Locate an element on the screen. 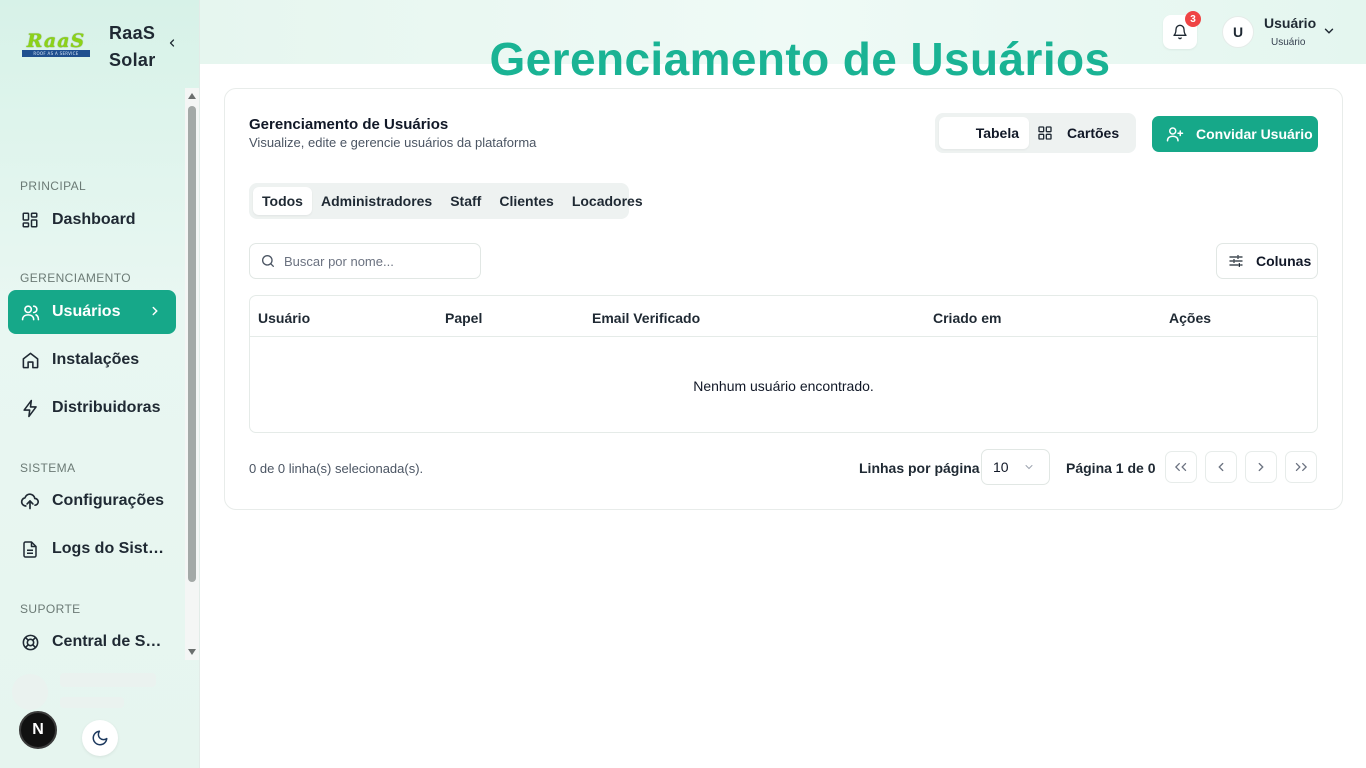 The height and width of the screenshot is (768, 1366). user-plus-icon is located at coordinates (1175, 134).